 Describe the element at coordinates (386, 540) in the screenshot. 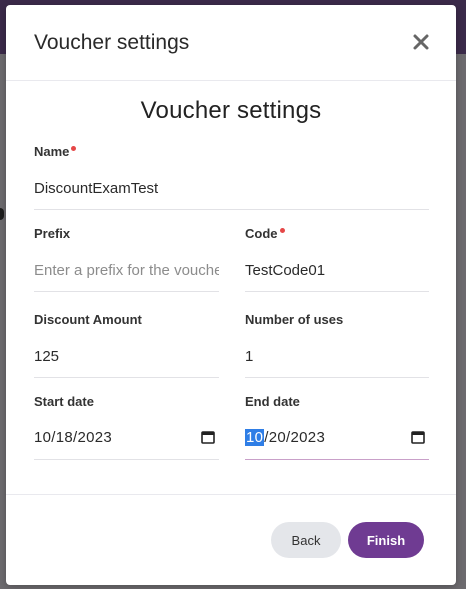

I see `finish-button: Finish` at that location.